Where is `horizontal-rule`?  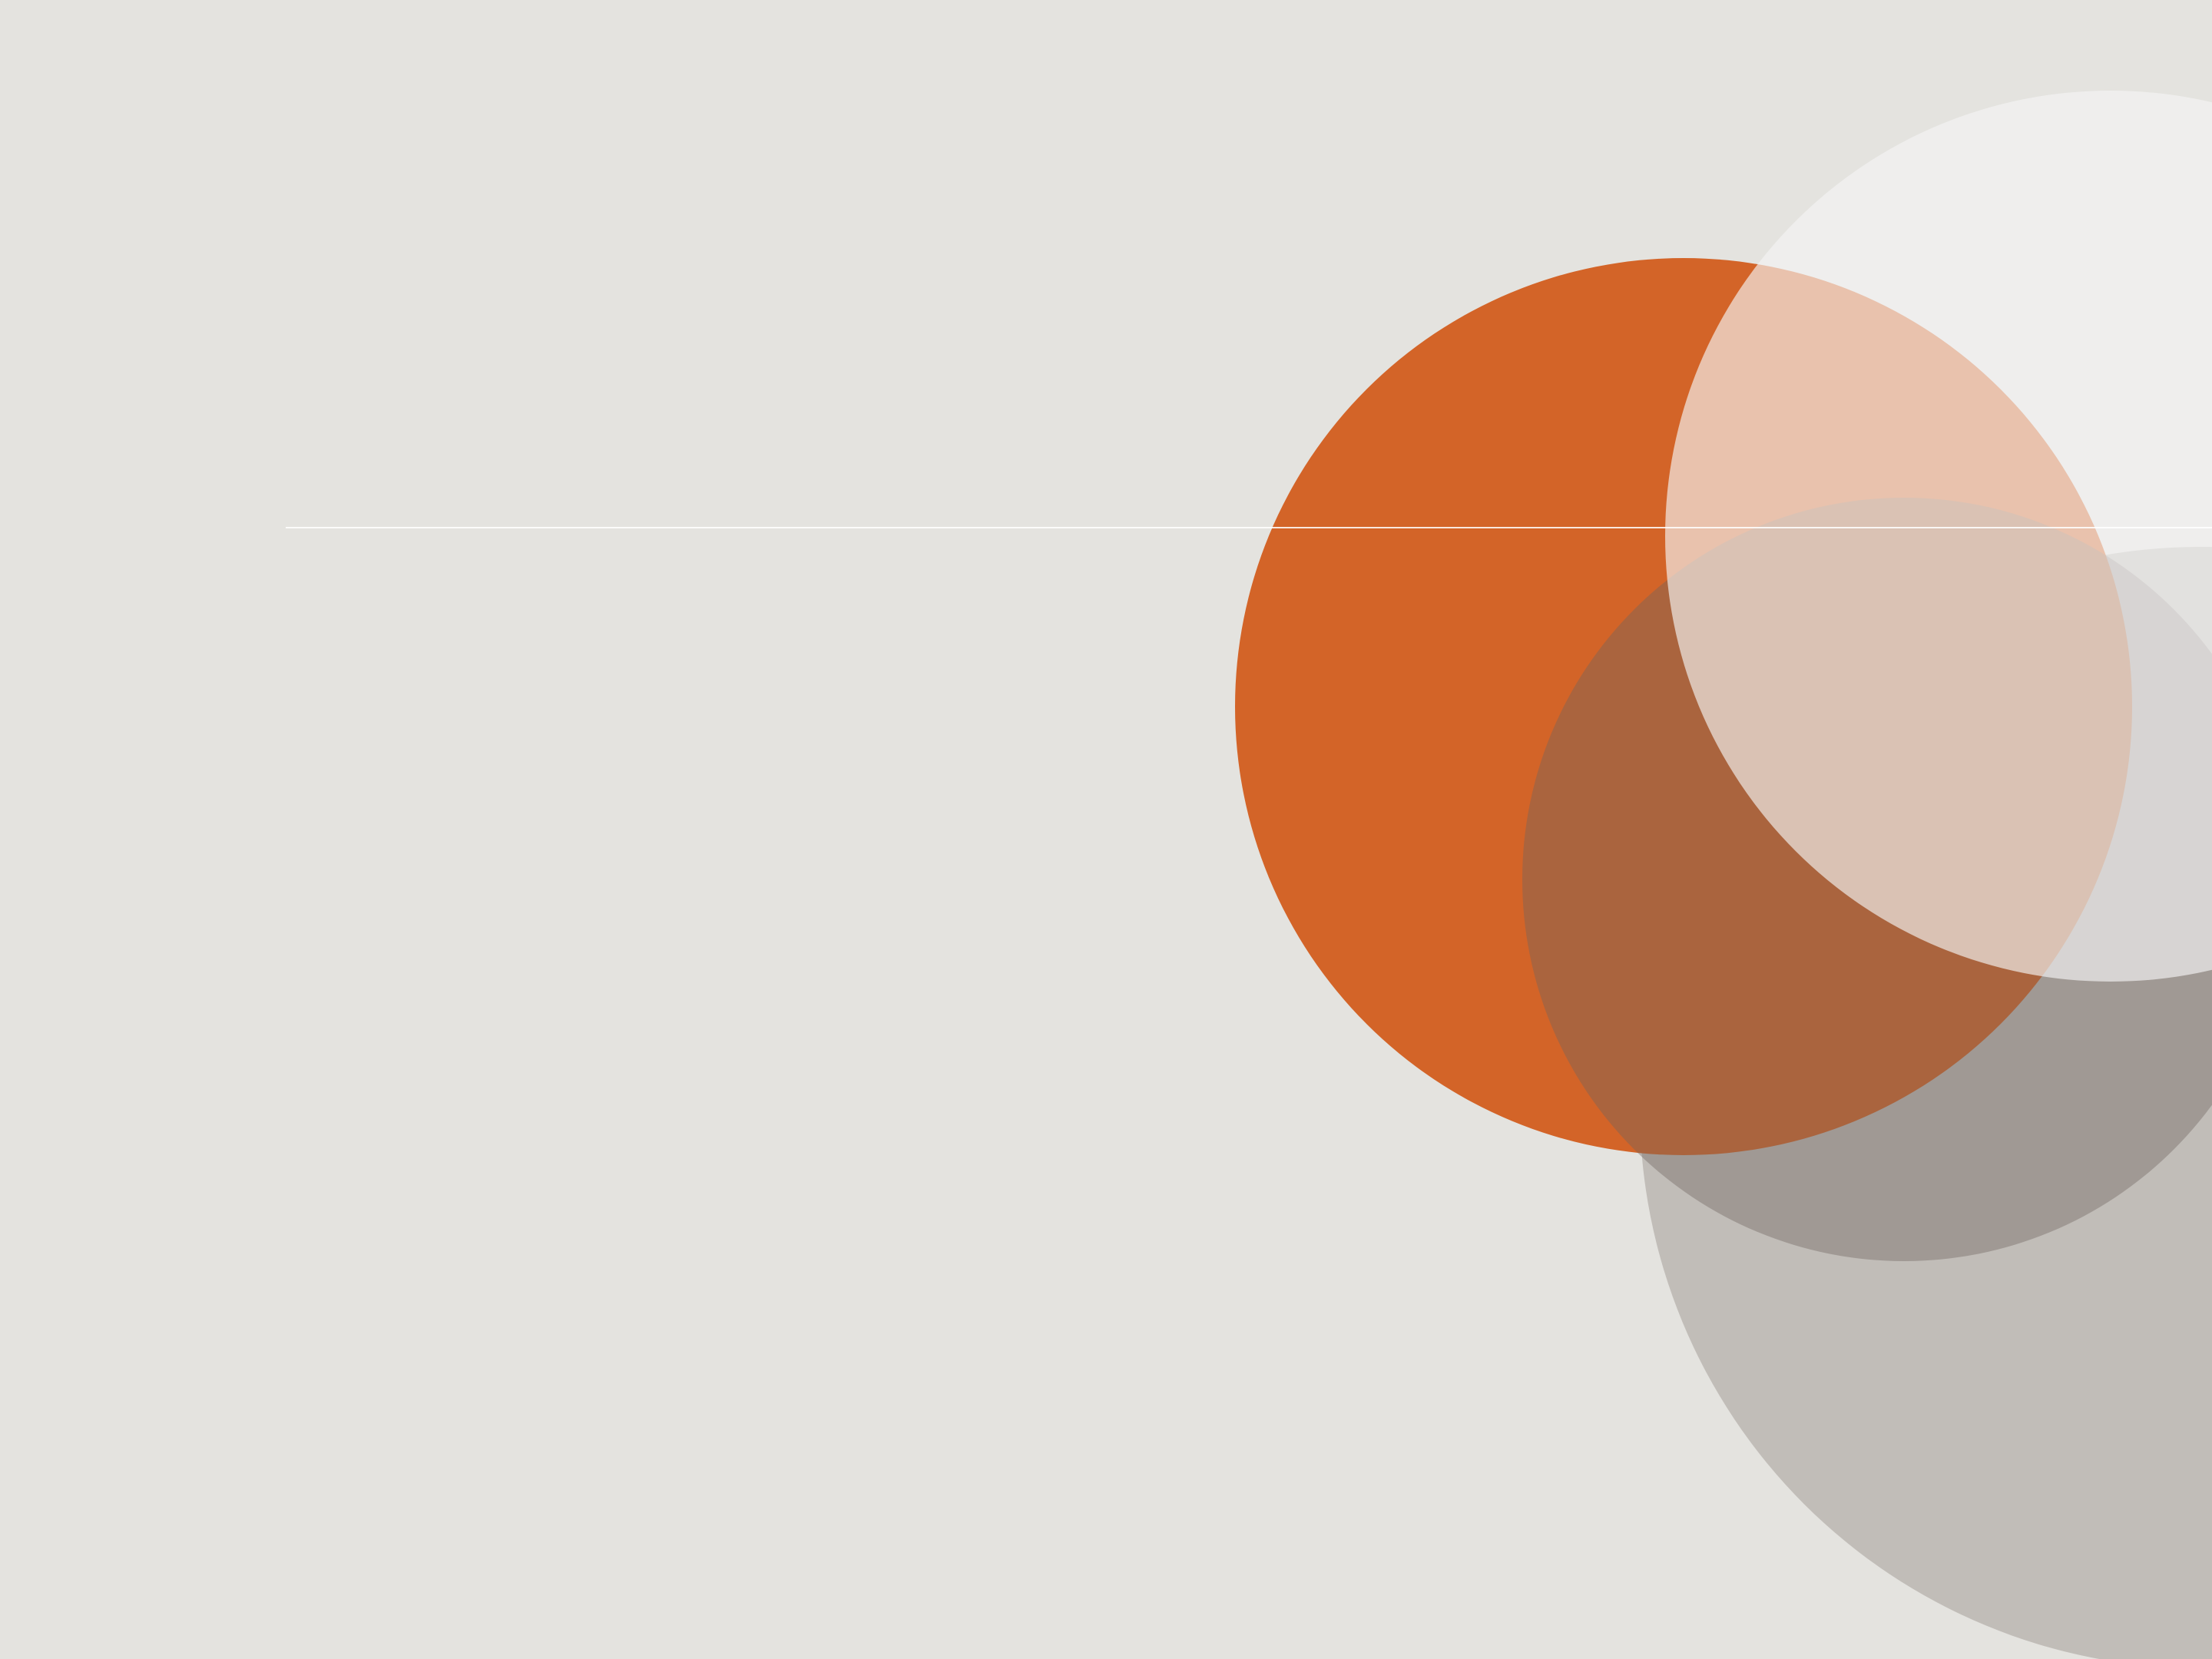 horizontal-rule is located at coordinates (1249, 527).